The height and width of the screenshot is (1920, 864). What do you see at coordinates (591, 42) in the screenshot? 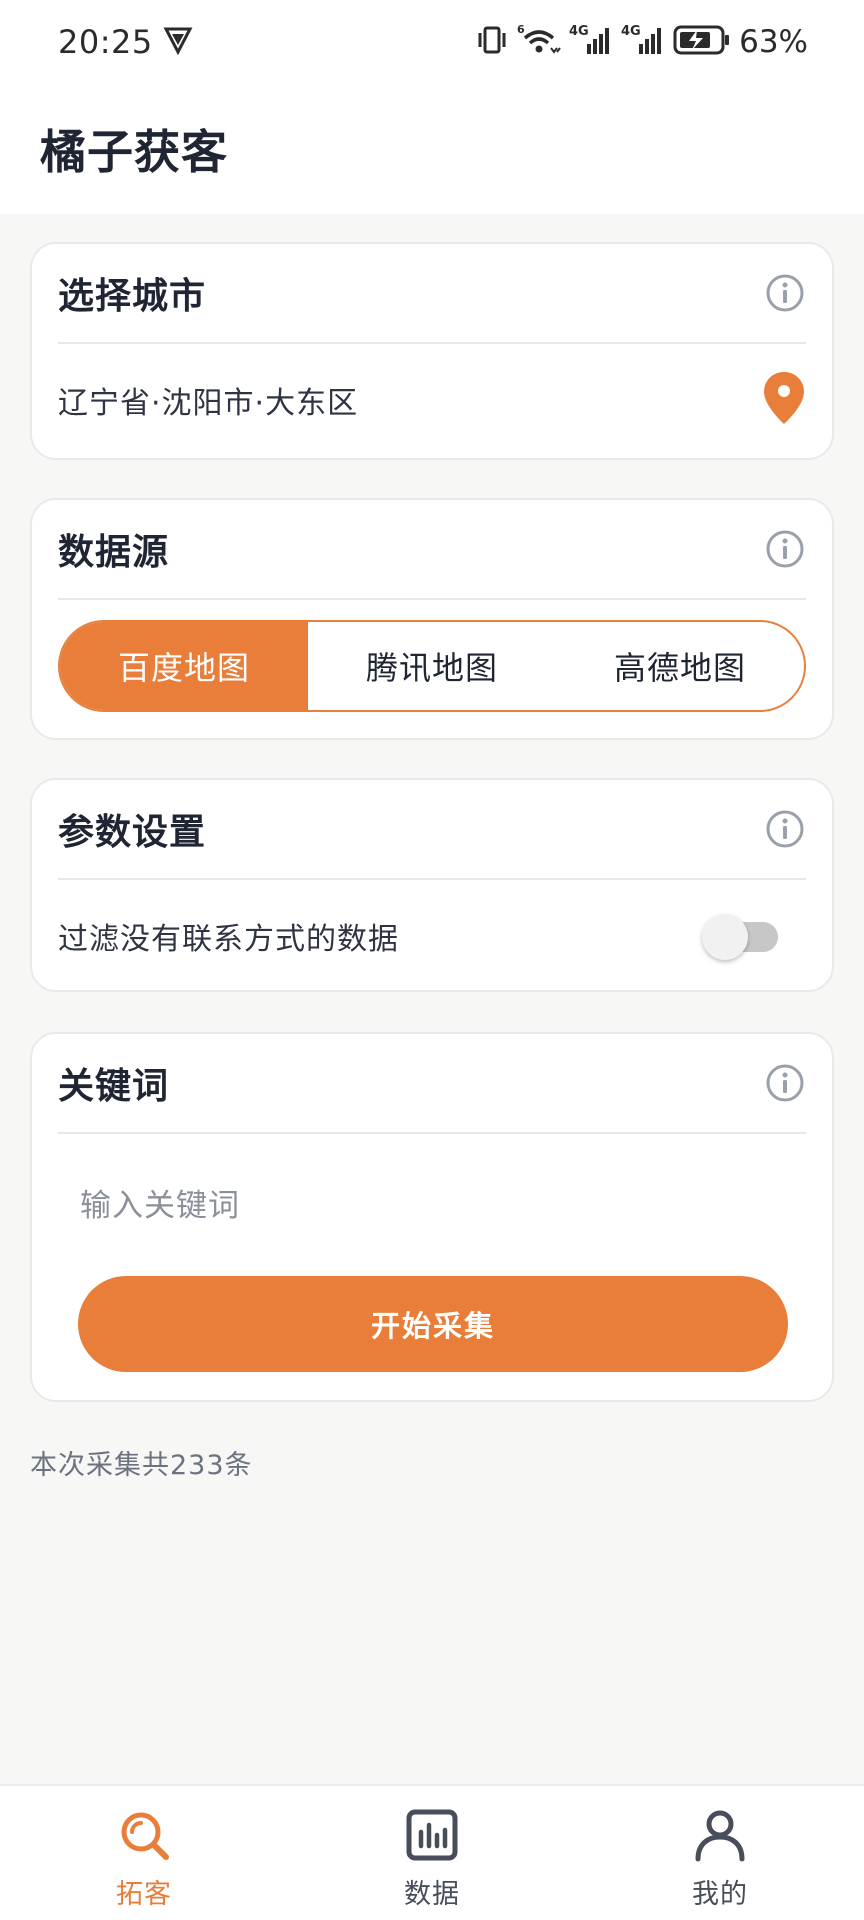
I see `signal-1-icon: 4G` at bounding box center [591, 42].